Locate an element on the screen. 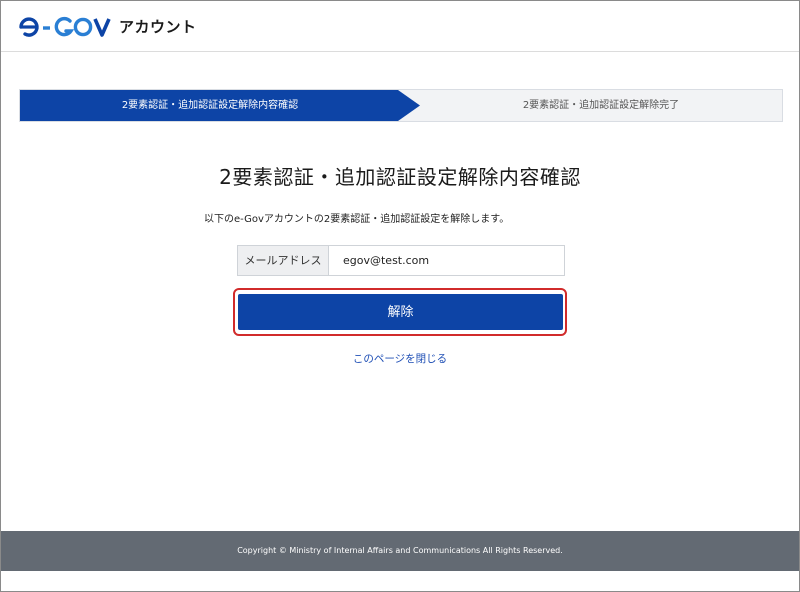  egov-logo-mark is located at coordinates (65, 26).